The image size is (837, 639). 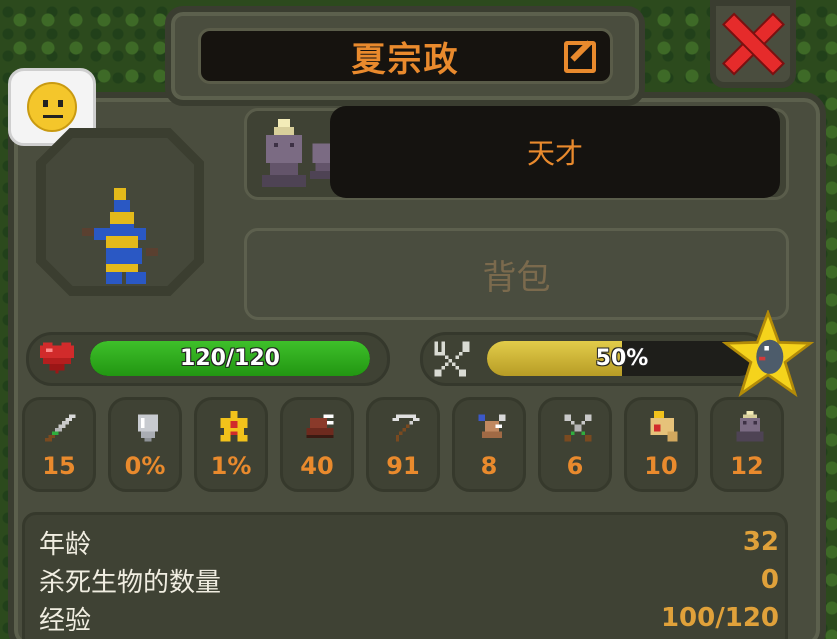 What do you see at coordinates (580, 57) in the screenshot?
I see `edit-name-icon` at bounding box center [580, 57].